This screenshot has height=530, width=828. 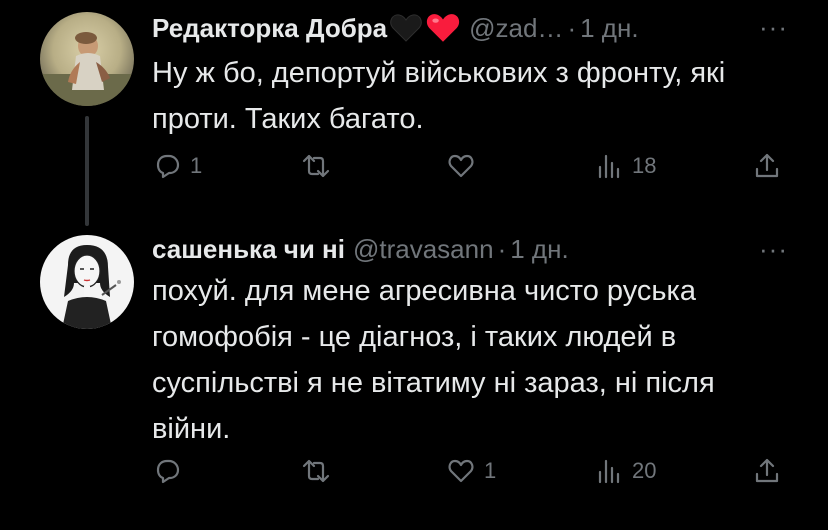 I want to click on tweet-actions: 1 18, so click(x=414, y=166).